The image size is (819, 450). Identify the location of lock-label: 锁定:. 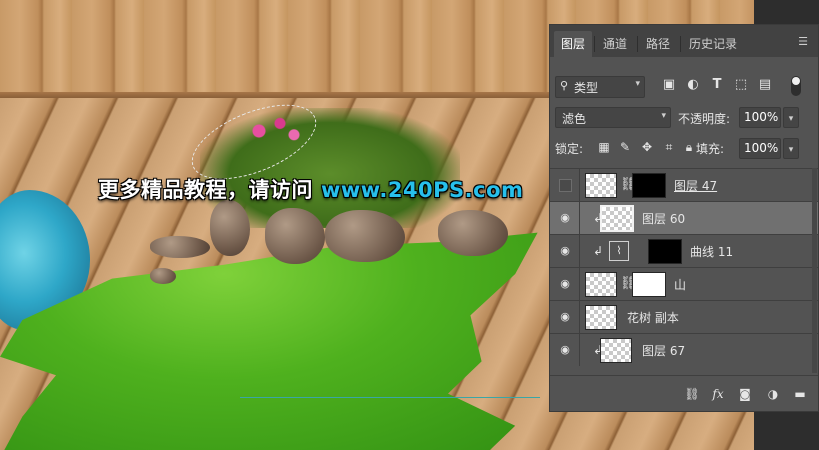
(569, 149).